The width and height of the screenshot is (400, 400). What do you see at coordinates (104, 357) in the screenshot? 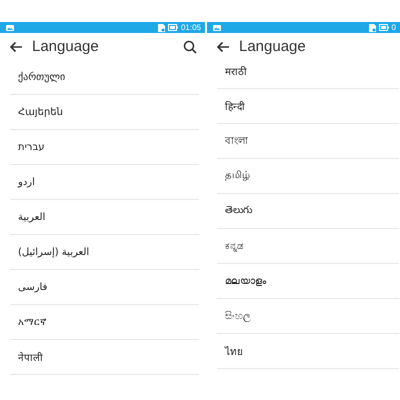
I see `language-item: नेपाली` at bounding box center [104, 357].